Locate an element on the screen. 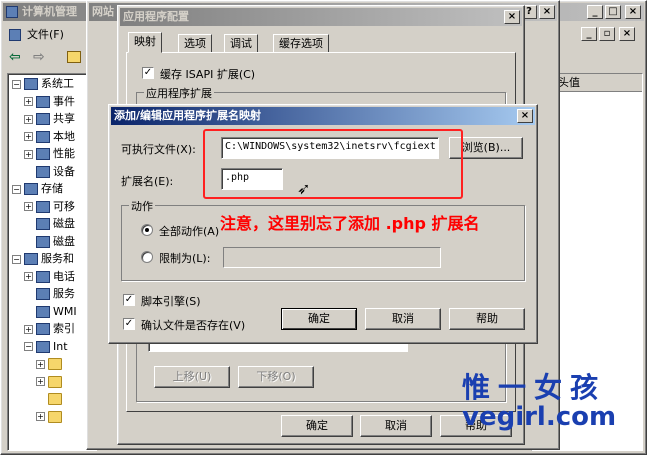 The height and width of the screenshot is (455, 647). services-apps-icon is located at coordinates (31, 259).